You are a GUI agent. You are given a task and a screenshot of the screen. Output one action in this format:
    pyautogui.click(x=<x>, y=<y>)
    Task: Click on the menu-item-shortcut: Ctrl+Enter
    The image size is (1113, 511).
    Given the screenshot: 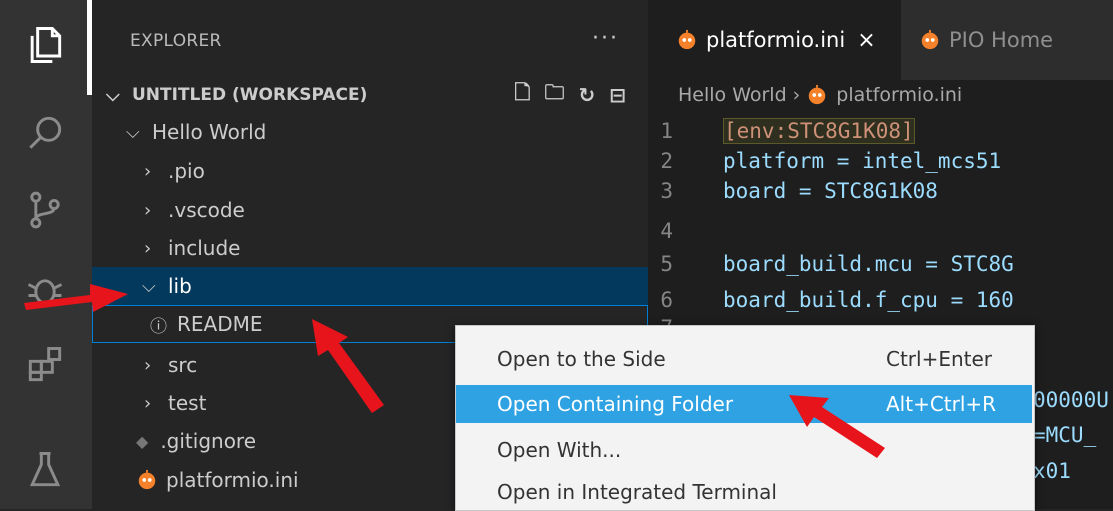 What is the action you would take?
    pyautogui.click(x=939, y=359)
    